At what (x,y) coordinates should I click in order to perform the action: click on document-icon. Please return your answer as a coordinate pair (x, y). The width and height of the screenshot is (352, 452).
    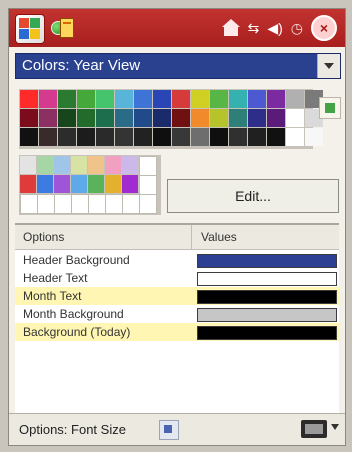
    Looking at the image, I should click on (67, 28).